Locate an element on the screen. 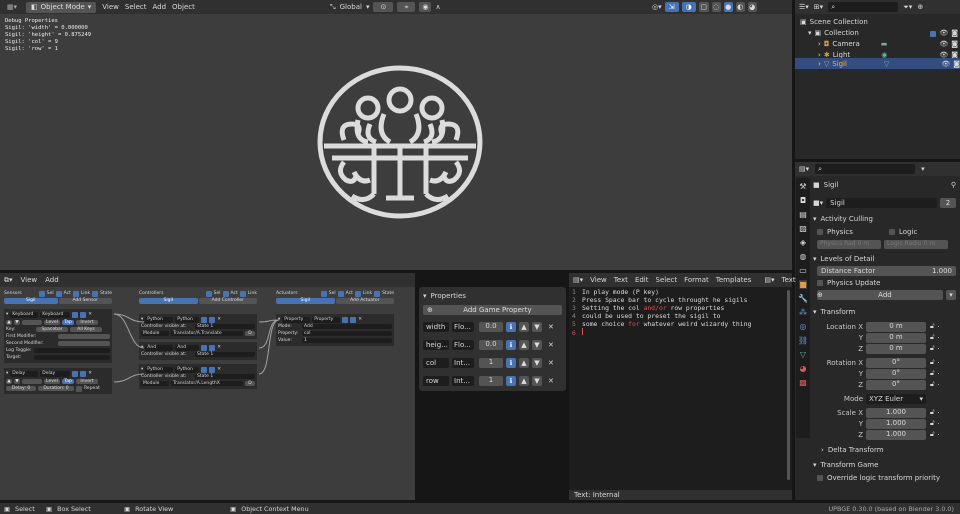  scale-z-field: 1.000 is located at coordinates (896, 434).